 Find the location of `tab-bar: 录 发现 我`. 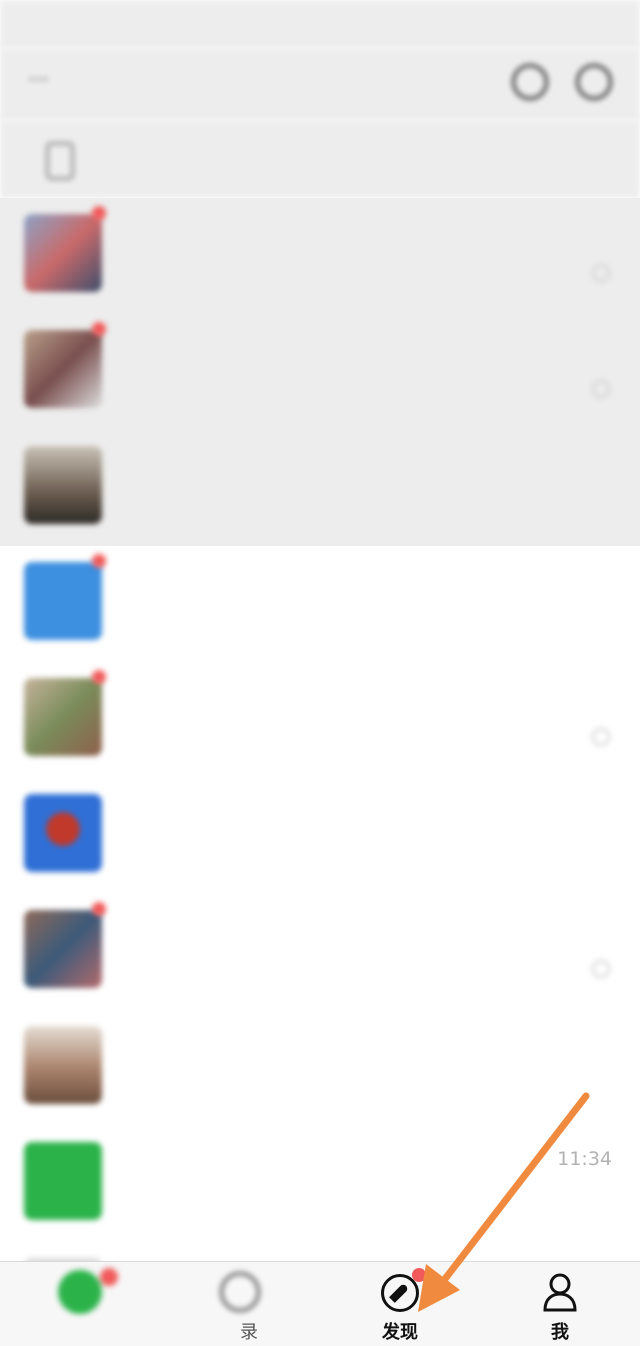

tab-bar: 录 发现 我 is located at coordinates (320, 1303).